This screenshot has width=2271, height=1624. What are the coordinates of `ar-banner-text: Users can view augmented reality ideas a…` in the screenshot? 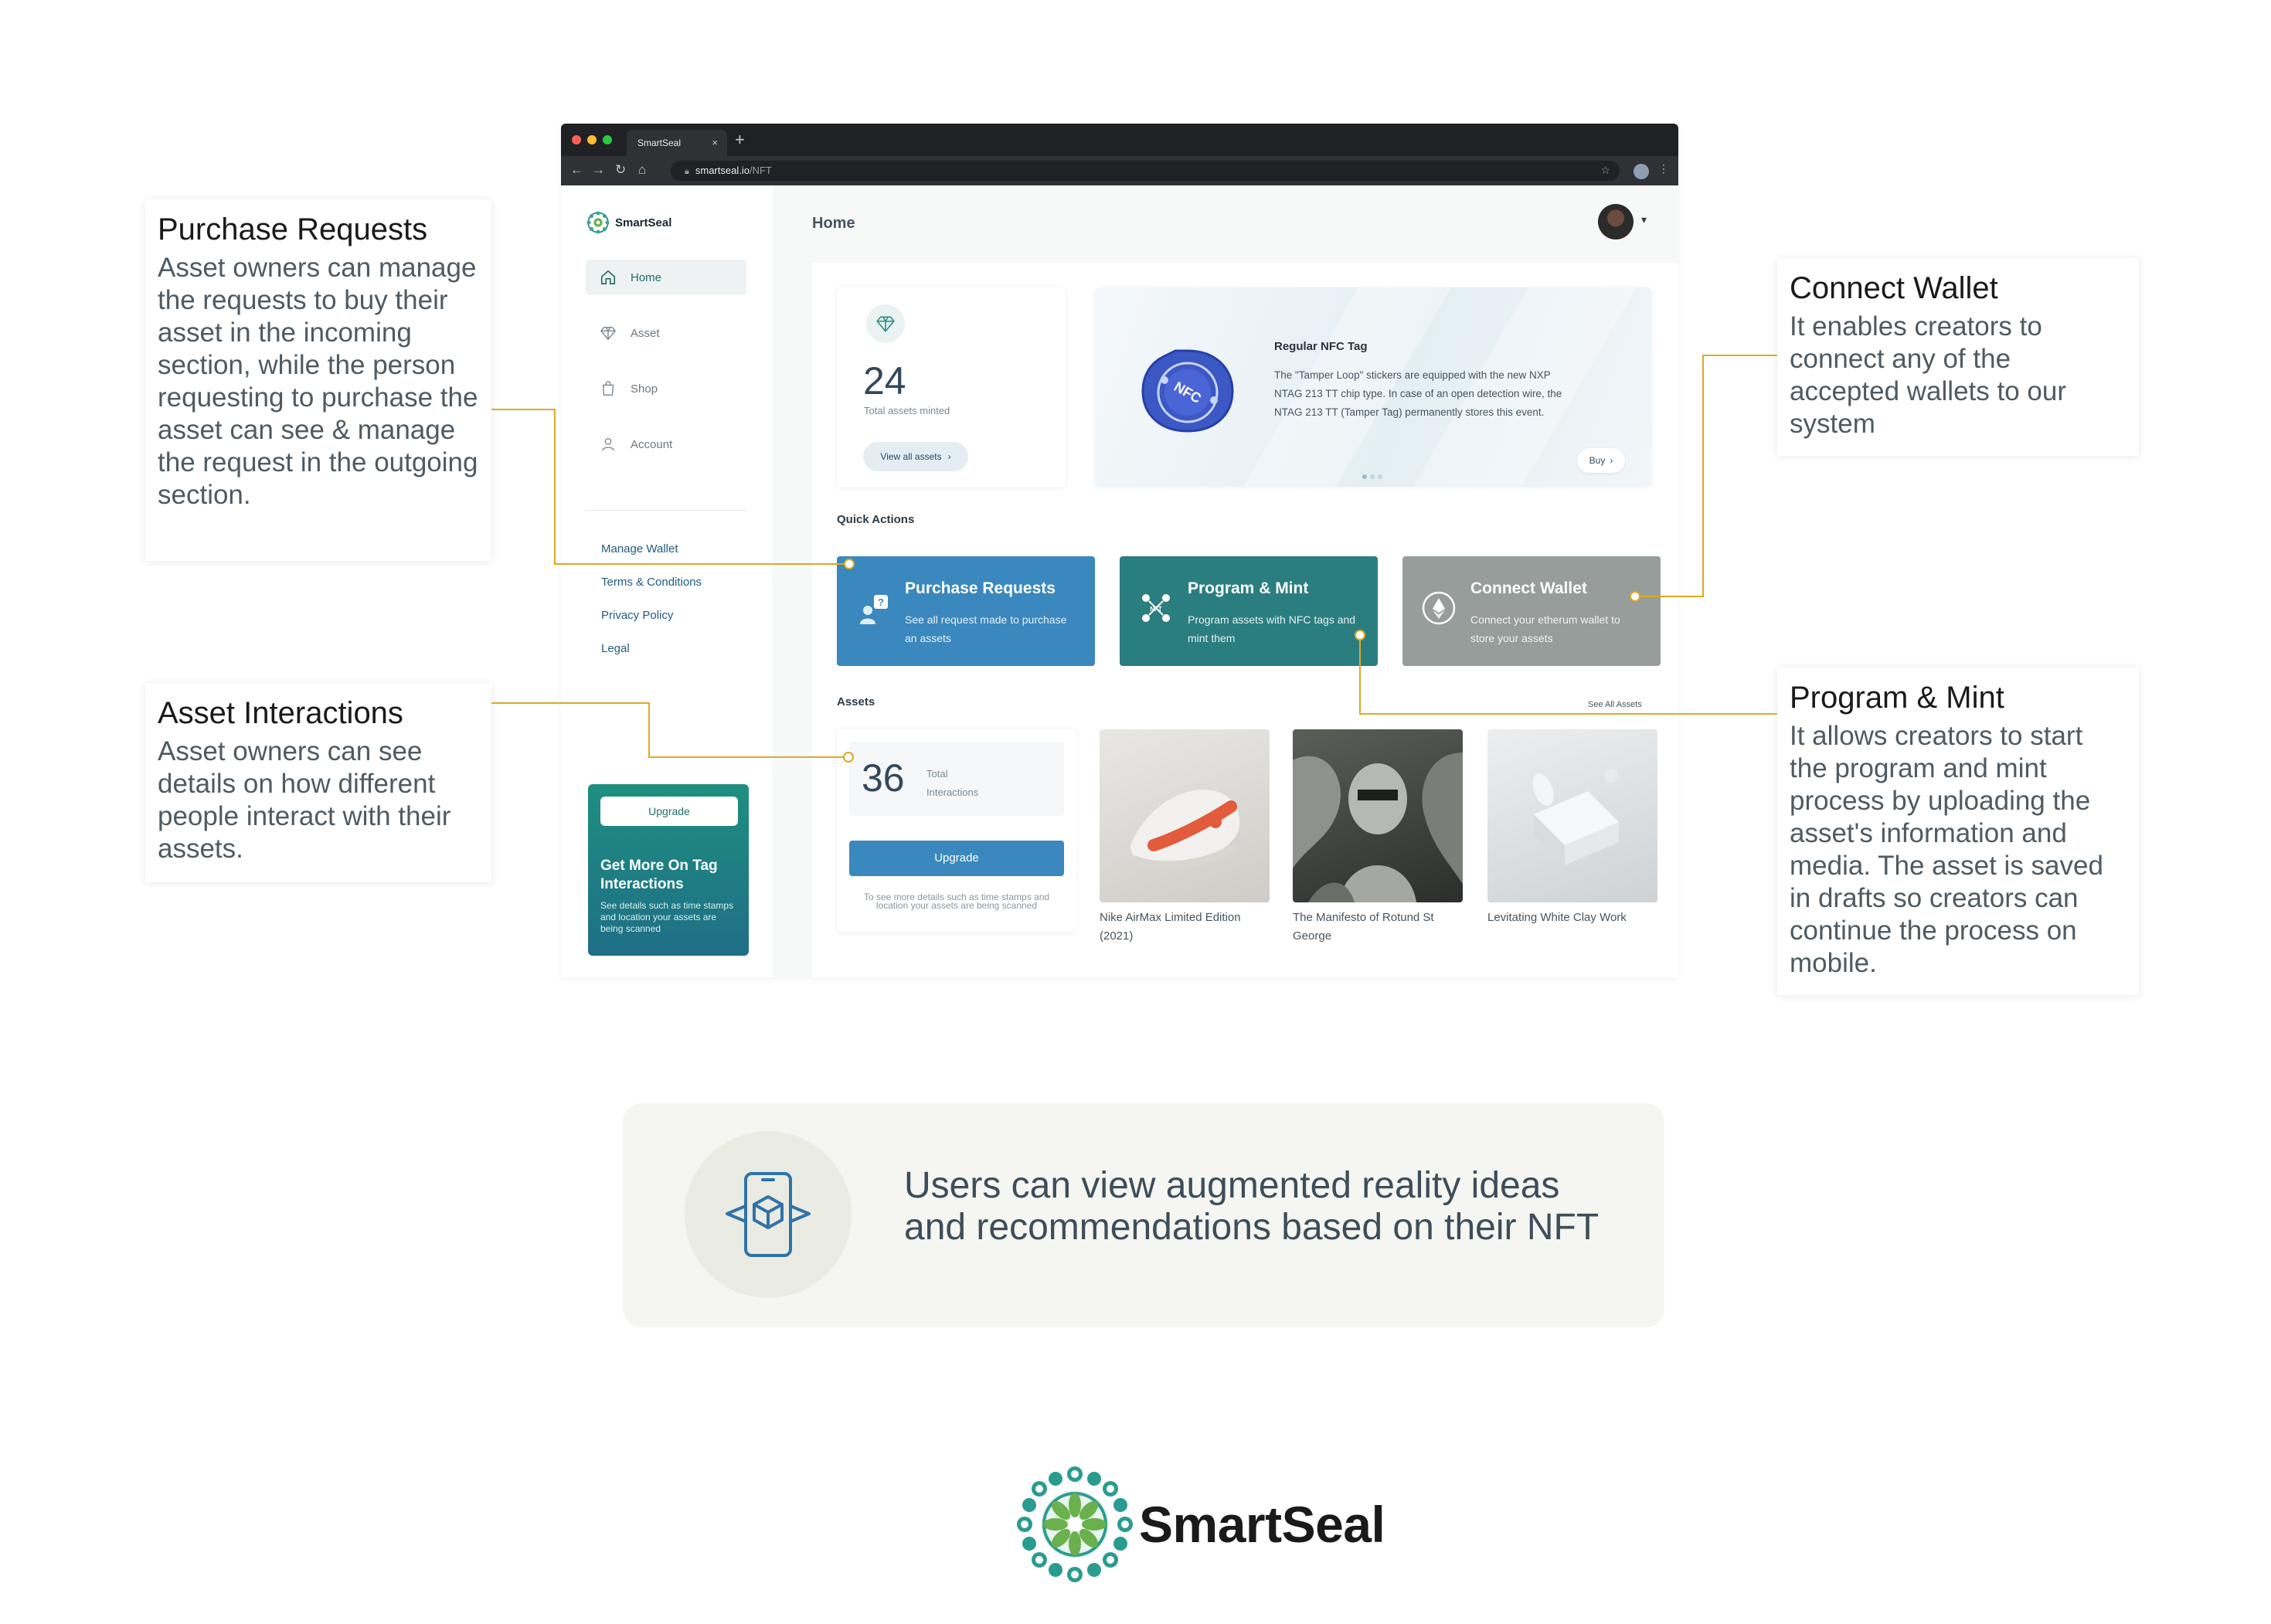 It's located at (1252, 1207).